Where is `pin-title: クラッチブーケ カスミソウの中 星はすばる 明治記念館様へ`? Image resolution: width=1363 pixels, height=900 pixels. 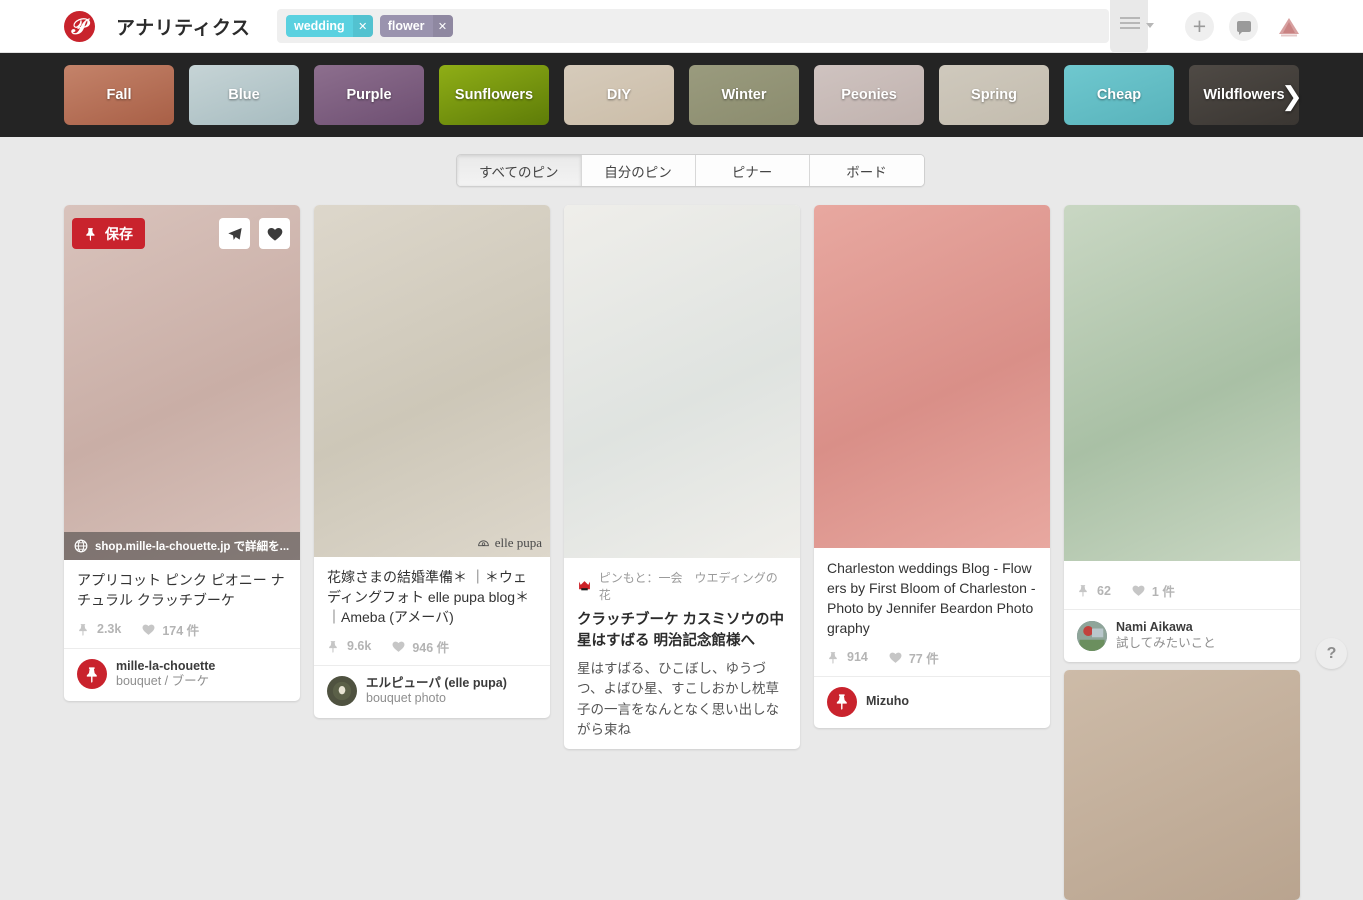
pin-title: クラッチブーケ カスミソウの中 星はすばる 明治記念館様へ is located at coordinates (682, 630).